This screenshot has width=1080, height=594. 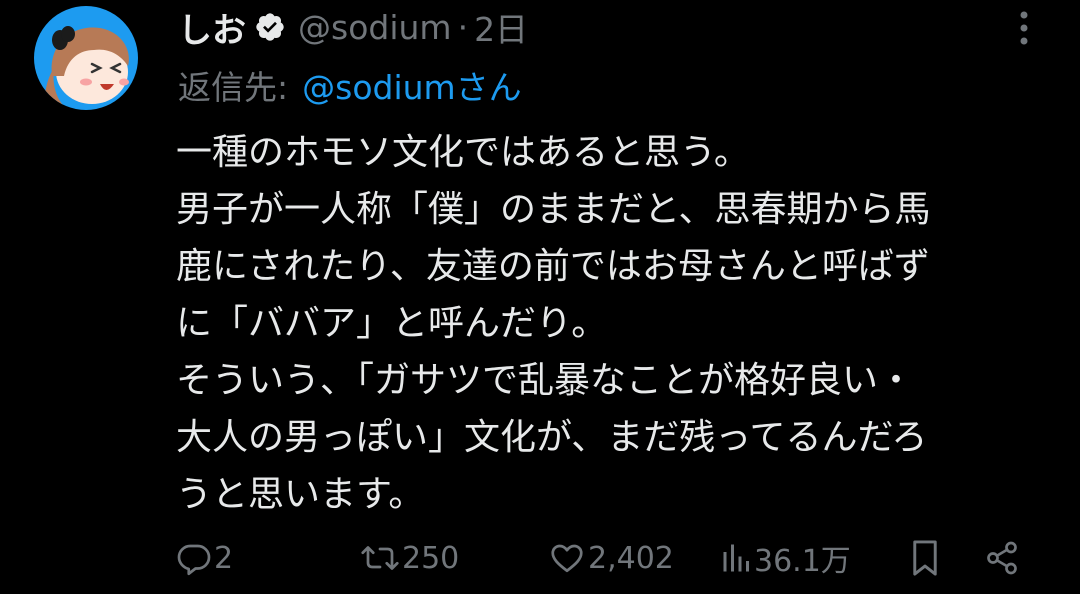 I want to click on share-button, so click(x=1002, y=558).